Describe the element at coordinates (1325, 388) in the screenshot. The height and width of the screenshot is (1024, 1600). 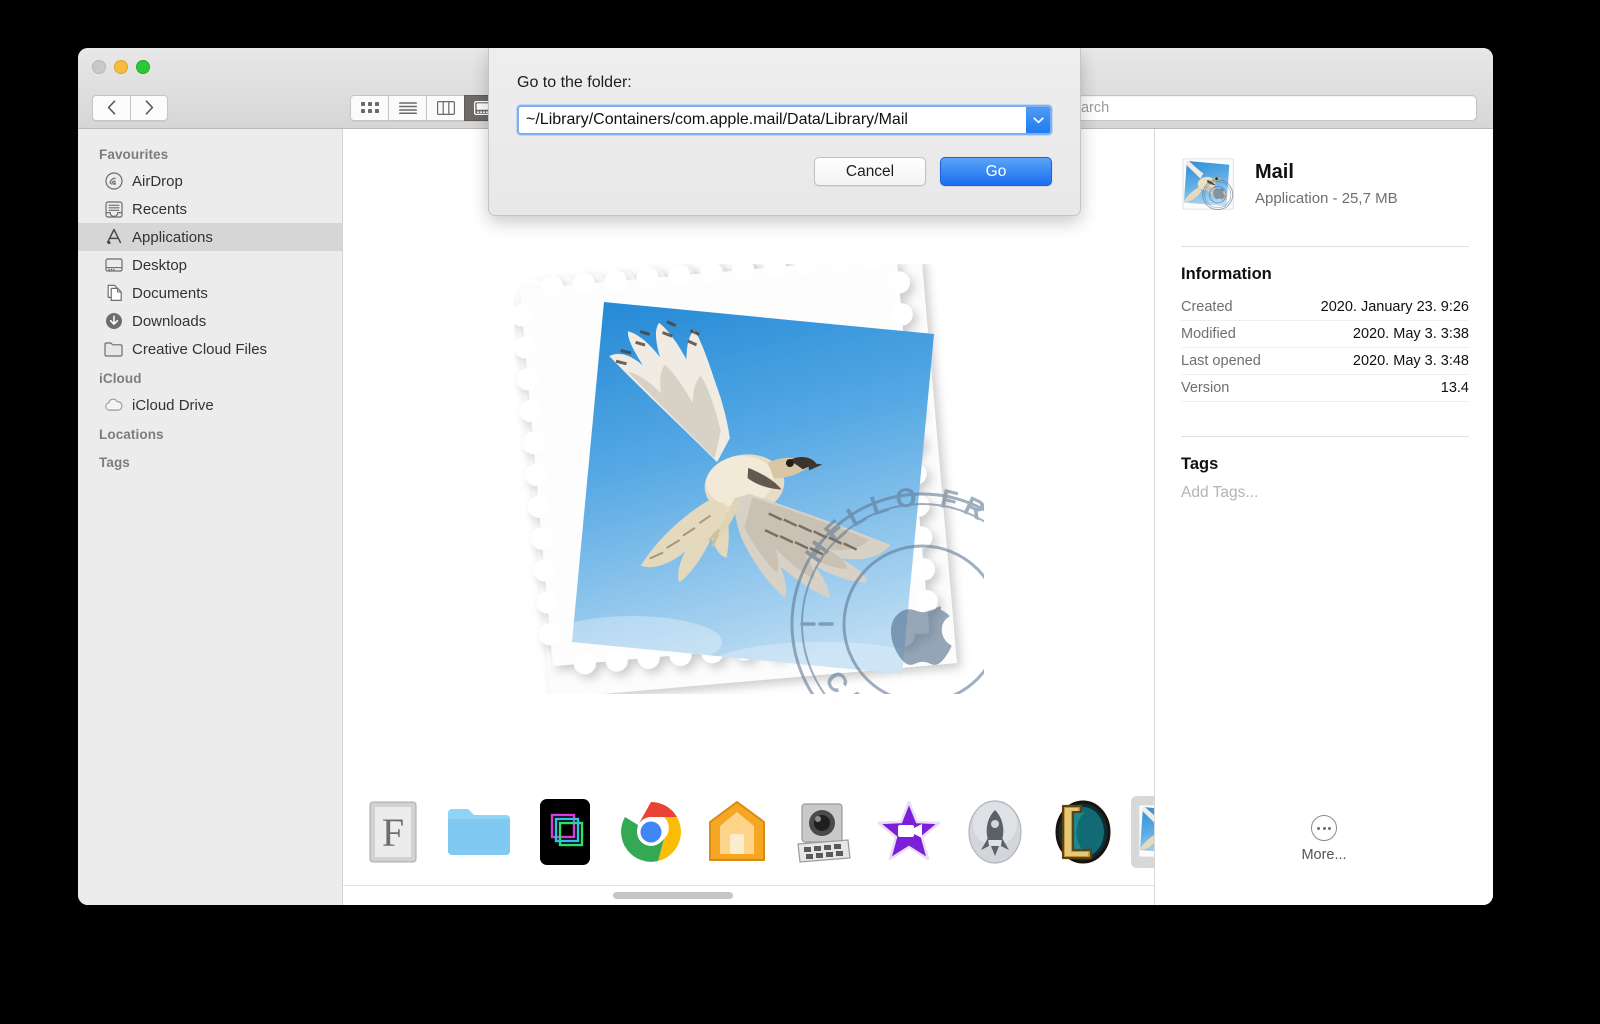
I see `info-row-version: Version 13.4` at that location.